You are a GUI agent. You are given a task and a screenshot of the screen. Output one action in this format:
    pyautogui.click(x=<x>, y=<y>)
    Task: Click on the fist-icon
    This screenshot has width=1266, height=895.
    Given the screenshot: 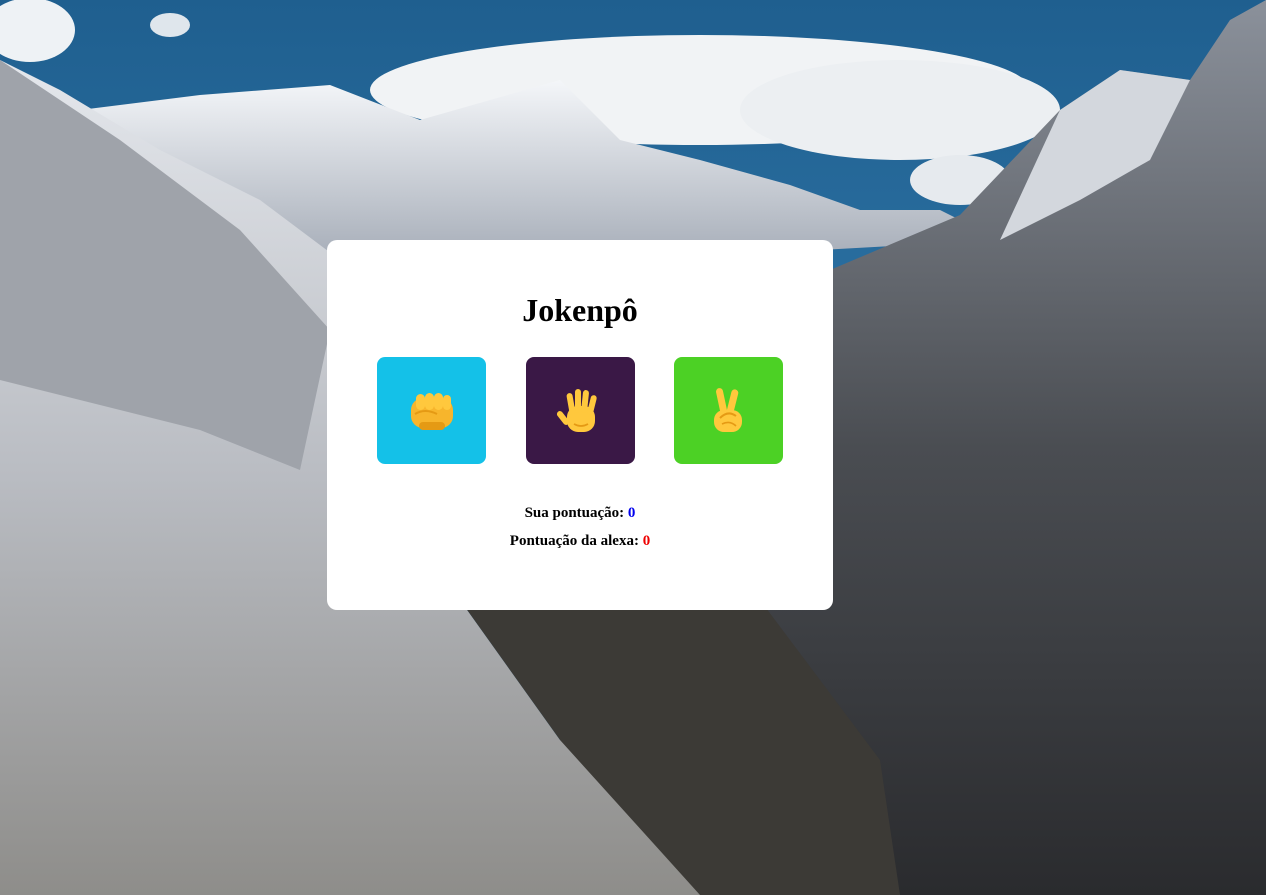 What is the action you would take?
    pyautogui.click(x=431, y=411)
    